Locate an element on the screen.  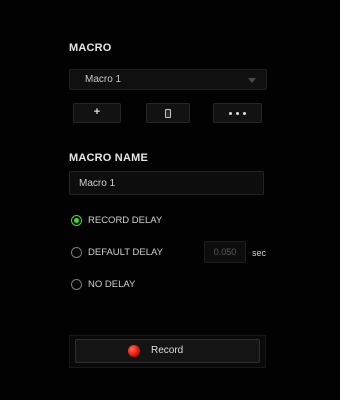
add-macro-button: + is located at coordinates (97, 113).